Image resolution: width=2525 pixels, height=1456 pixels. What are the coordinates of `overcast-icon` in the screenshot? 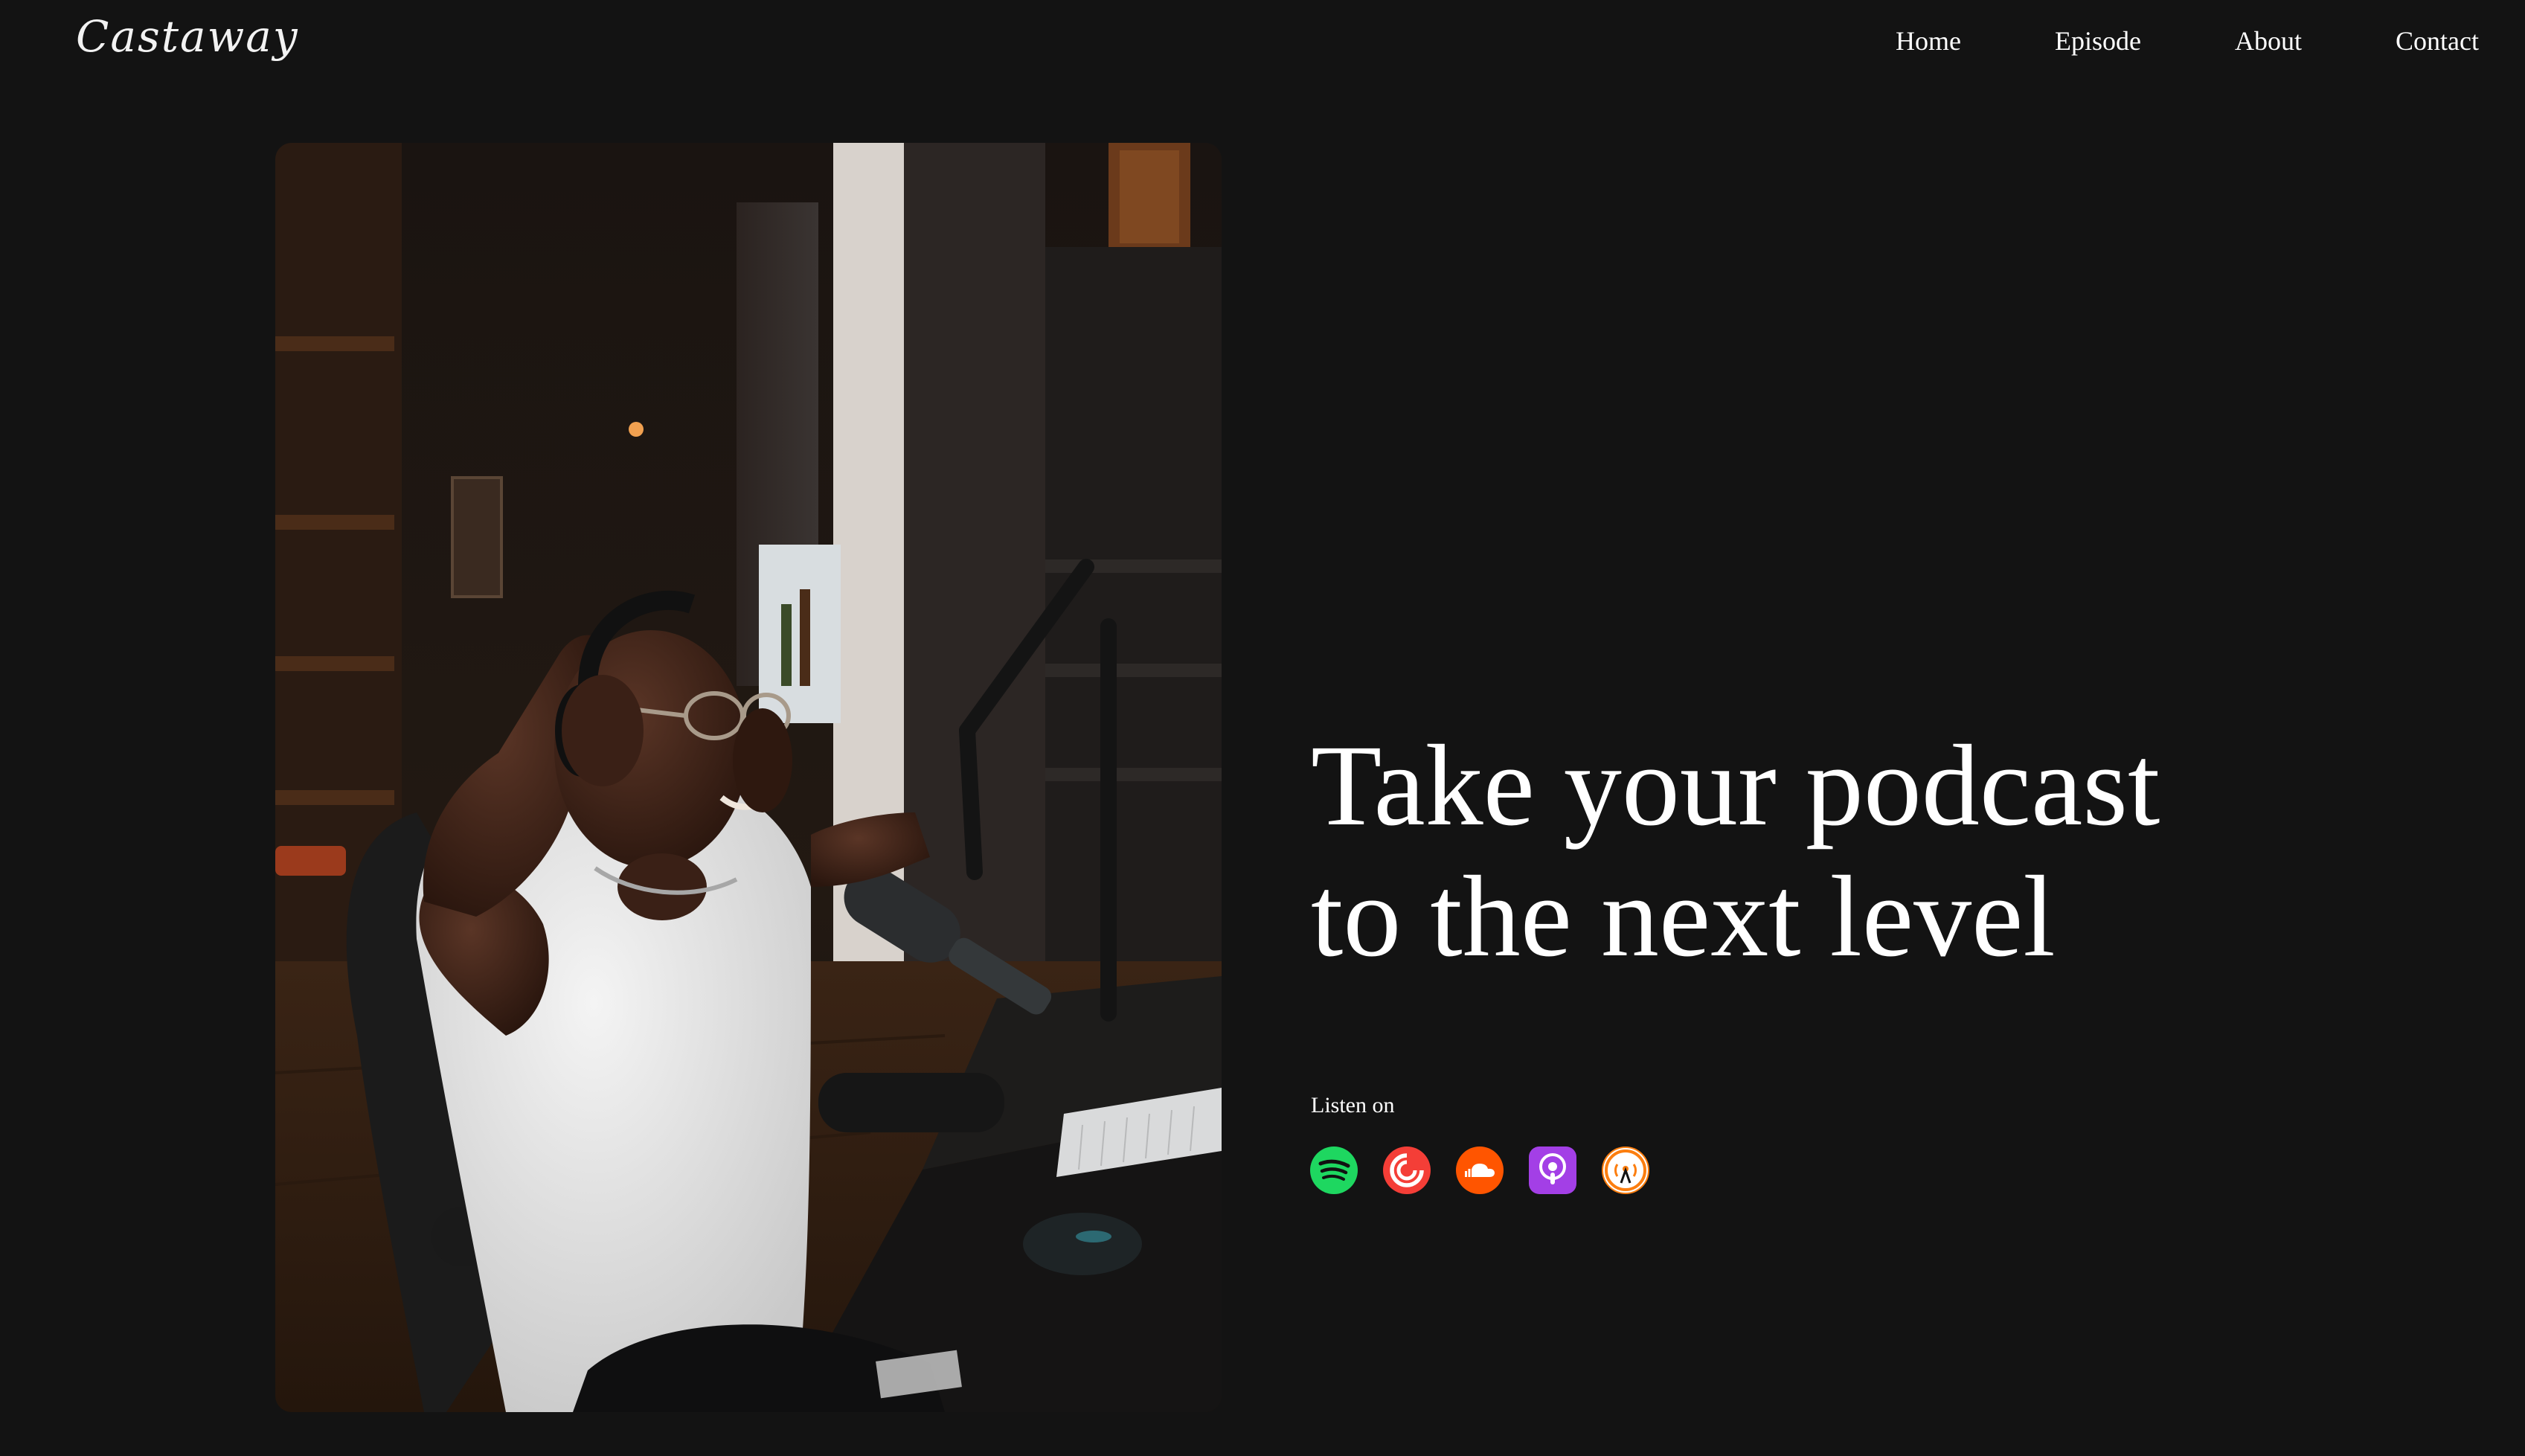 It's located at (1626, 1170).